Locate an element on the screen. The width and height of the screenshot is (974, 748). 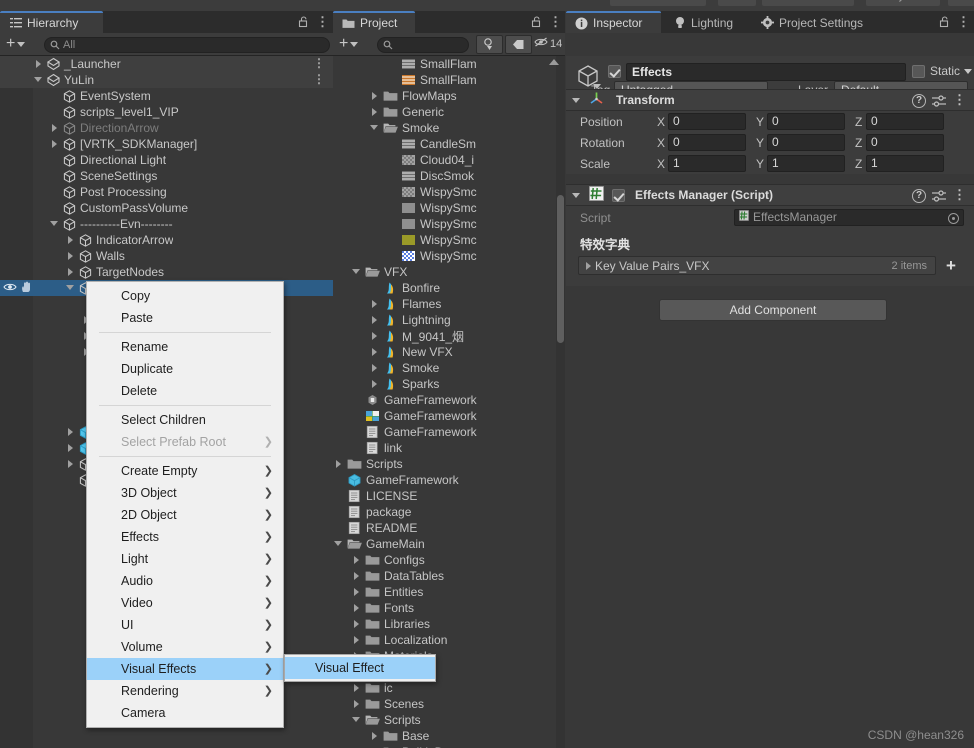
list-foldout-icon is located at coordinates (588, 265).